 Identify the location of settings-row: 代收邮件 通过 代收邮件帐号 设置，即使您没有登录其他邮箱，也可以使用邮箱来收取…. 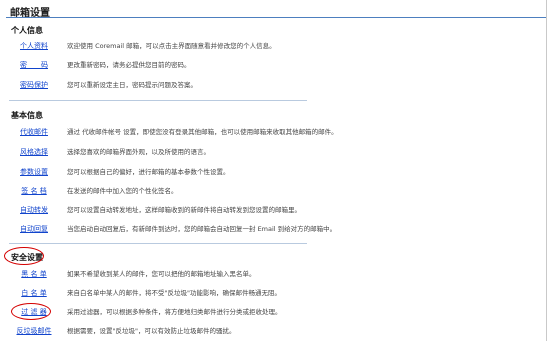
(277, 132).